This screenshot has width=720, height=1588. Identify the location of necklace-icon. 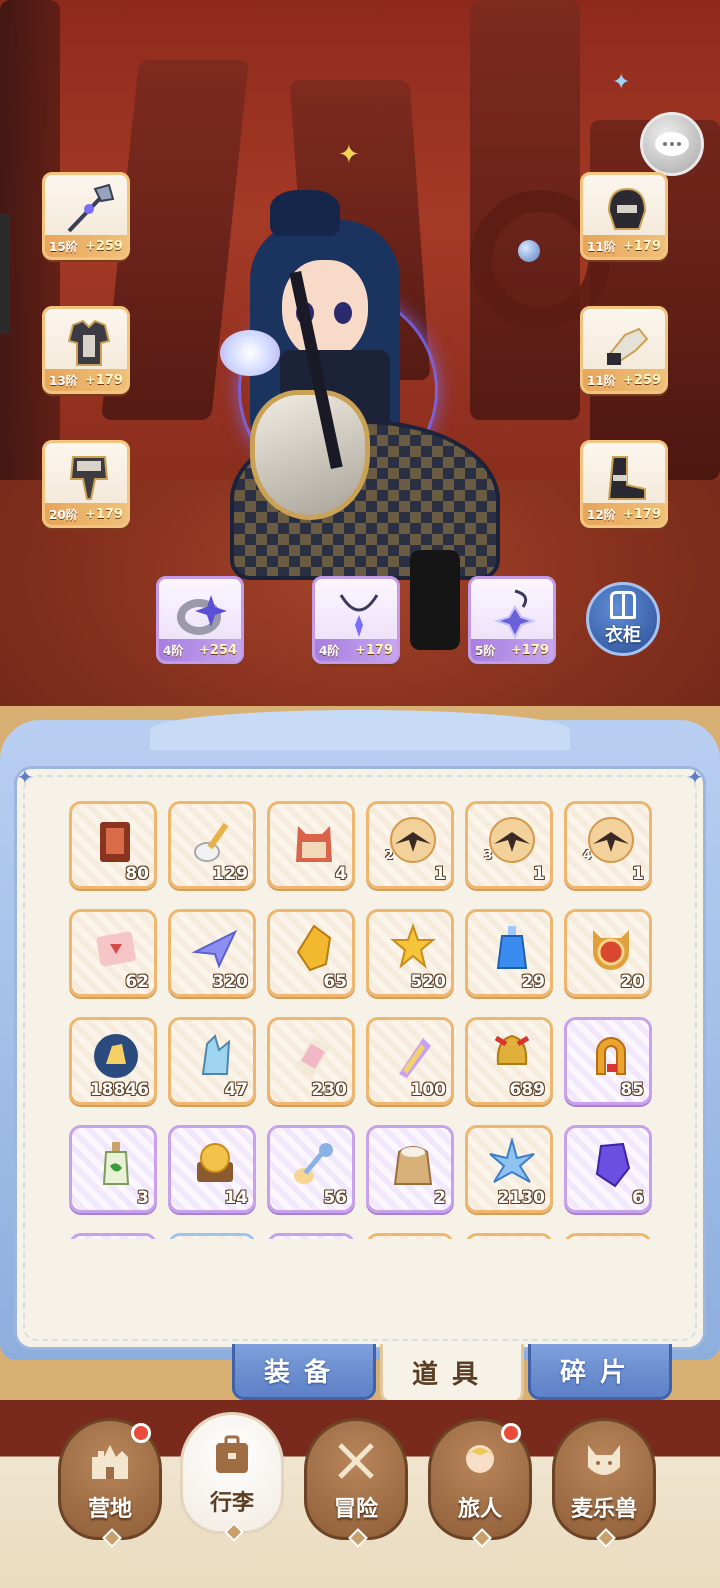
(359, 613).